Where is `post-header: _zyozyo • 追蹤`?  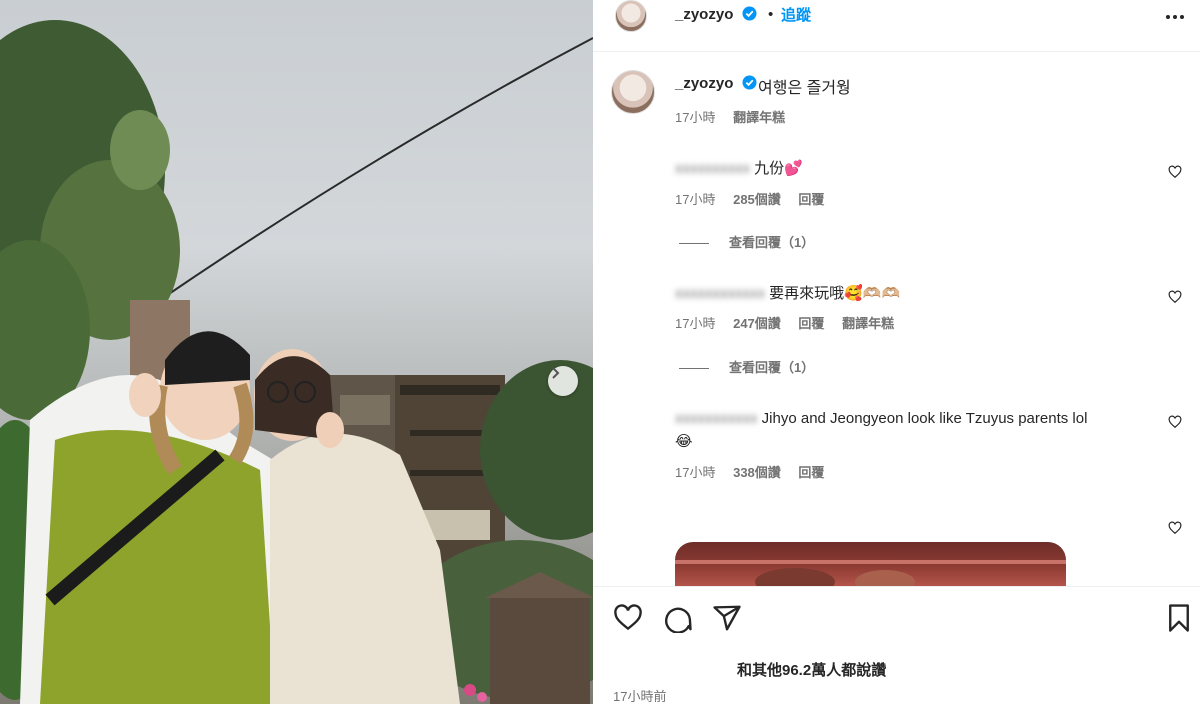 post-header: _zyozyo • 追蹤 is located at coordinates (896, 26).